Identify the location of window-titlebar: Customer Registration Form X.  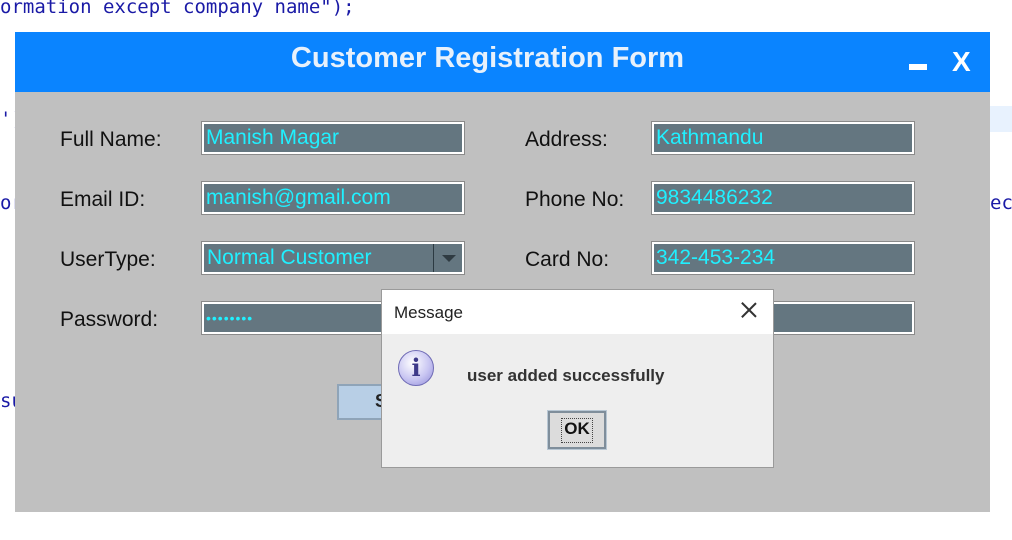
(502, 62).